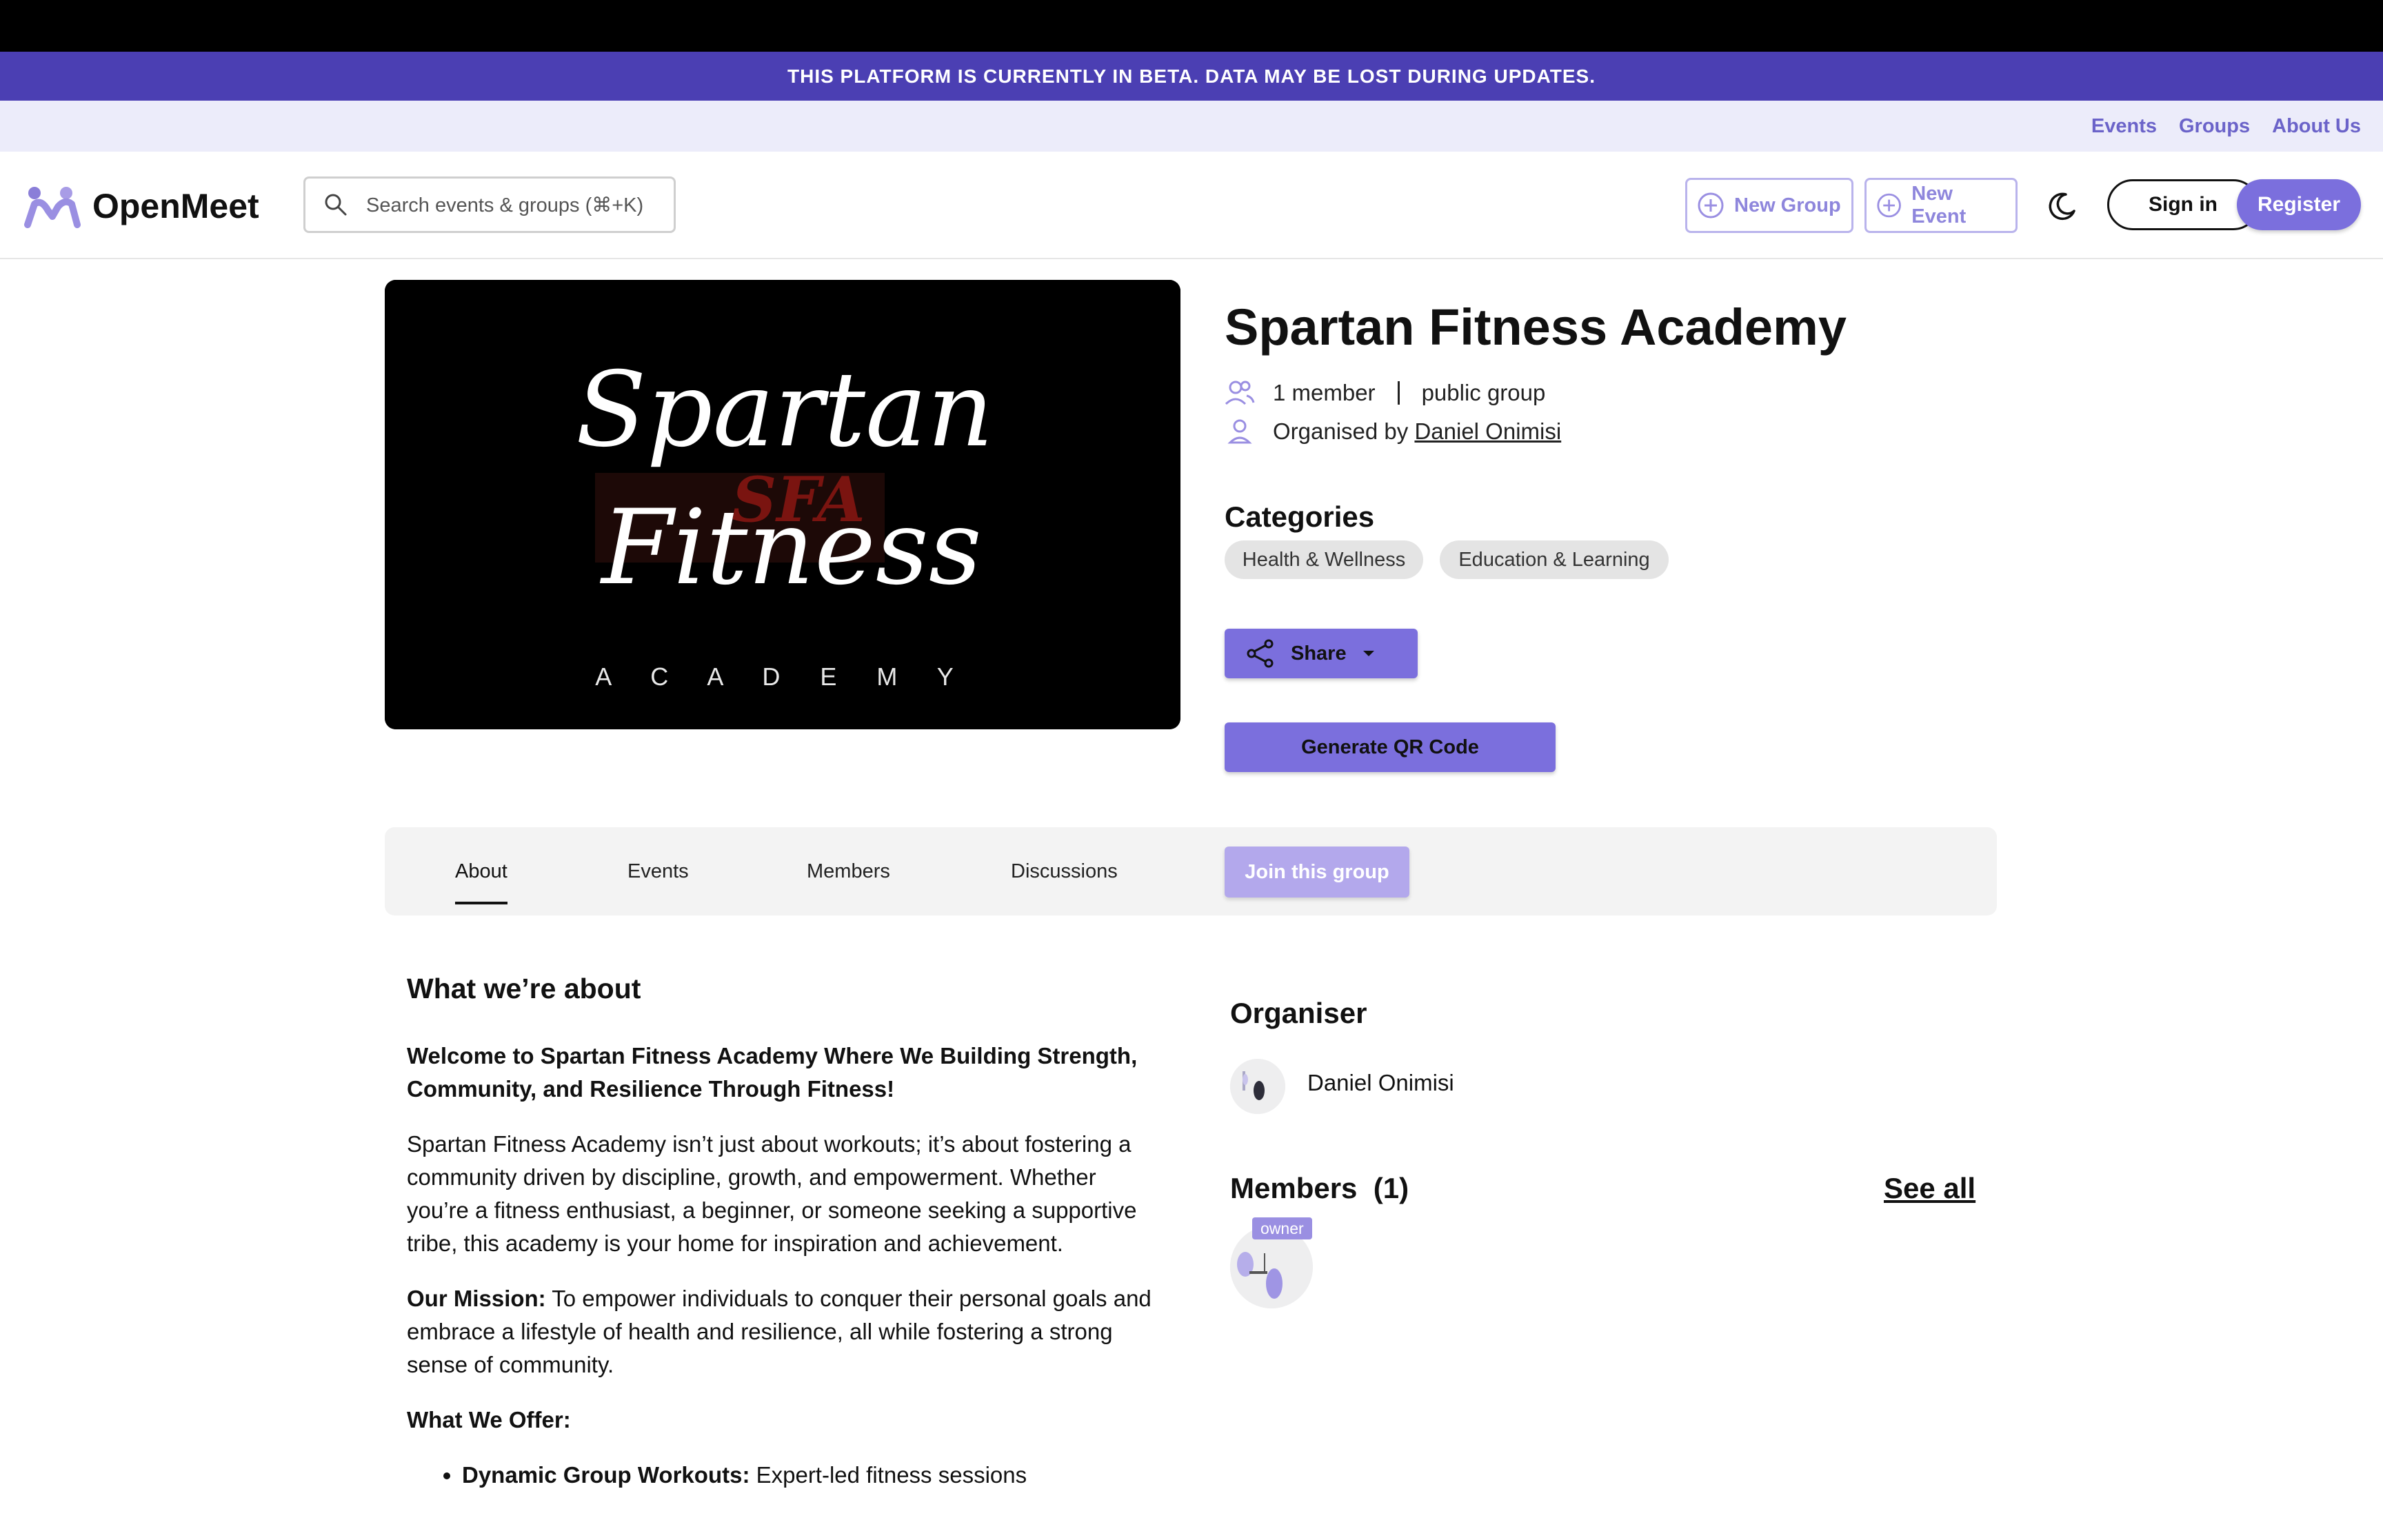 This screenshot has height=1540, width=2383. Describe the element at coordinates (1298, 1013) in the screenshot. I see `organiser-heading: Organiser` at that location.